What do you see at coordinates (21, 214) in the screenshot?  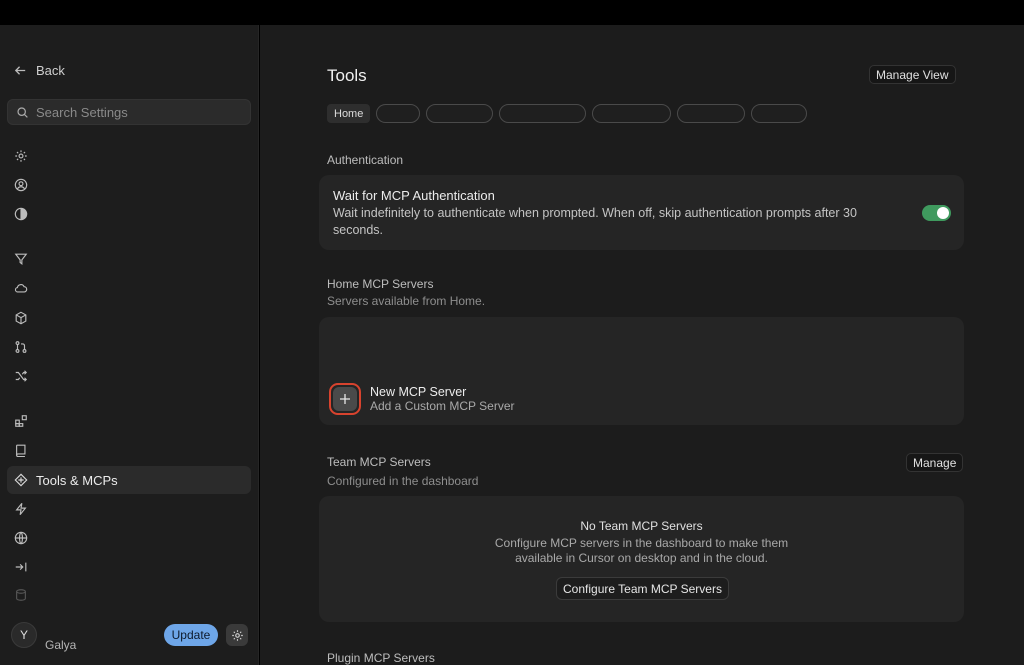 I see `half-circle-icon` at bounding box center [21, 214].